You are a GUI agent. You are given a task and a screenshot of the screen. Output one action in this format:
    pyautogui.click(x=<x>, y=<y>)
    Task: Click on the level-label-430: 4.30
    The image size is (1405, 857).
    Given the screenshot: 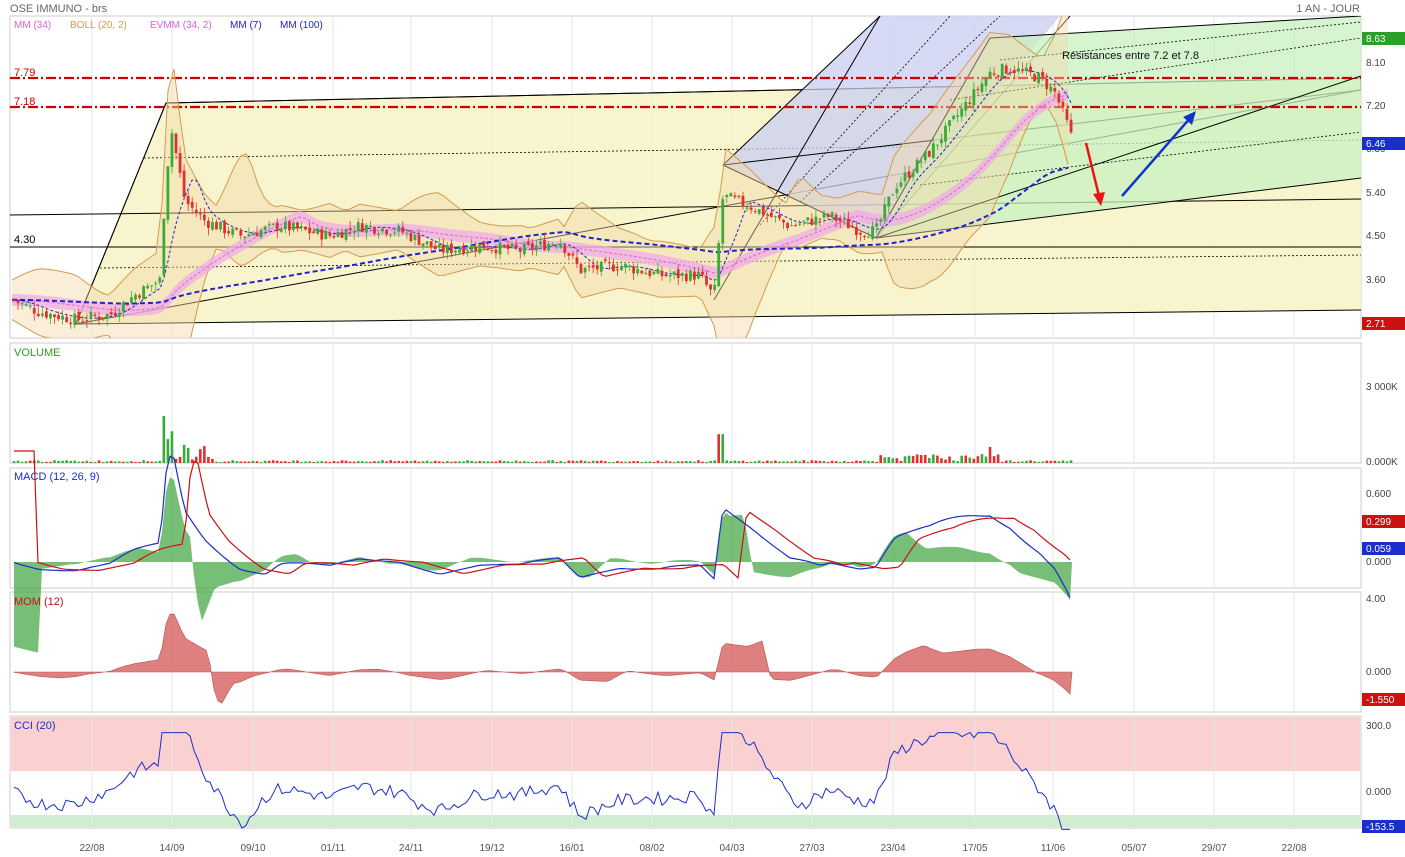 What is the action you would take?
    pyautogui.click(x=24, y=240)
    